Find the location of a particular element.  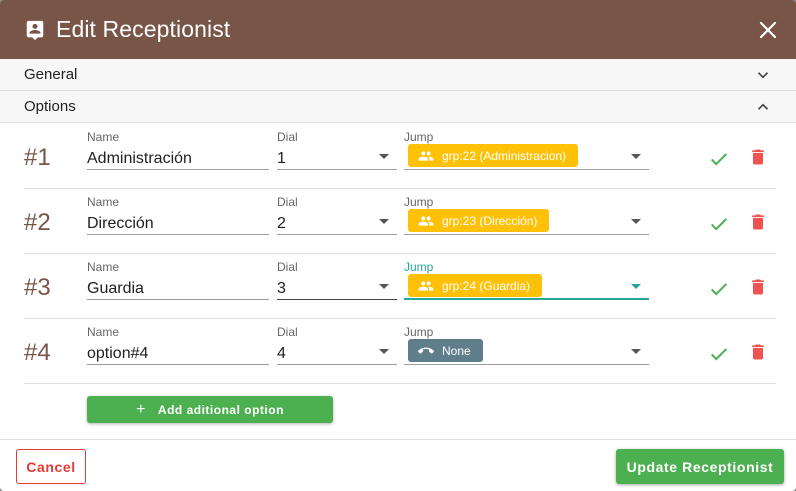

jump-chip-label: grp:23 (Dirección) is located at coordinates (490, 220).